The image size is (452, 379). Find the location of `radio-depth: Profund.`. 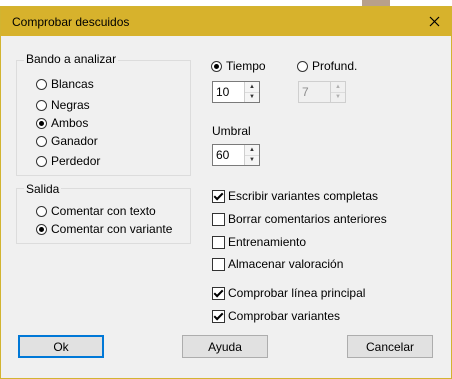

radio-depth: Profund. is located at coordinates (327, 66).